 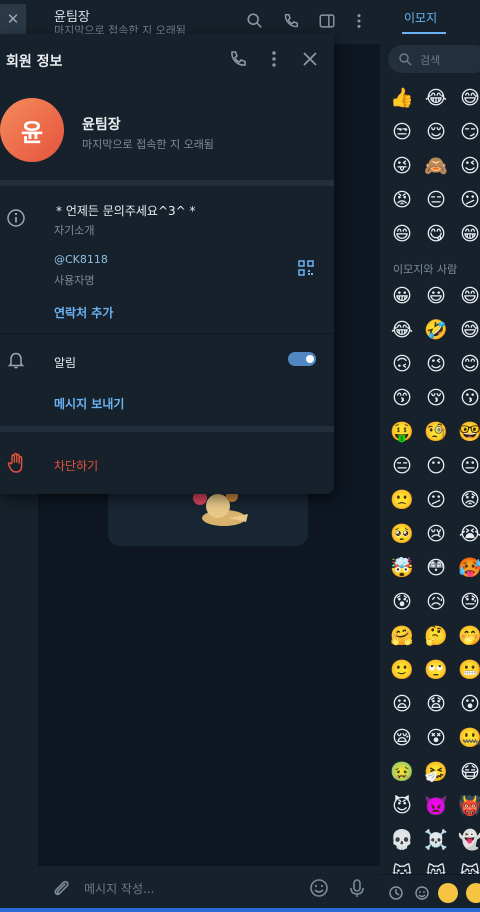 I want to click on recent-clock-icon, so click(x=396, y=893).